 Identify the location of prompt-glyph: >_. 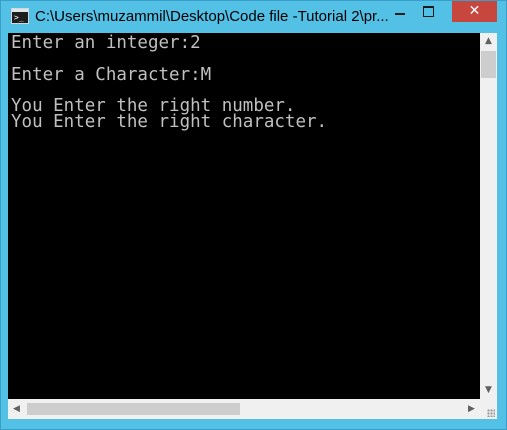
(19, 17).